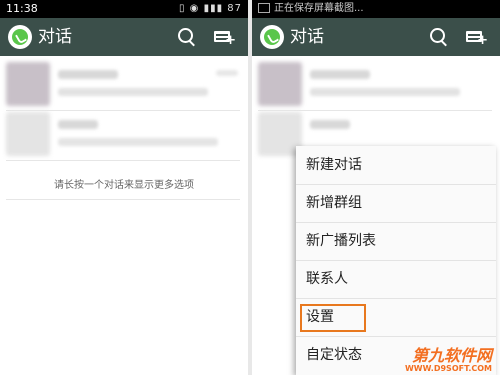 This screenshot has width=500, height=375. Describe the element at coordinates (396, 165) in the screenshot. I see `menu-item-new-chat: 新建对话` at that location.